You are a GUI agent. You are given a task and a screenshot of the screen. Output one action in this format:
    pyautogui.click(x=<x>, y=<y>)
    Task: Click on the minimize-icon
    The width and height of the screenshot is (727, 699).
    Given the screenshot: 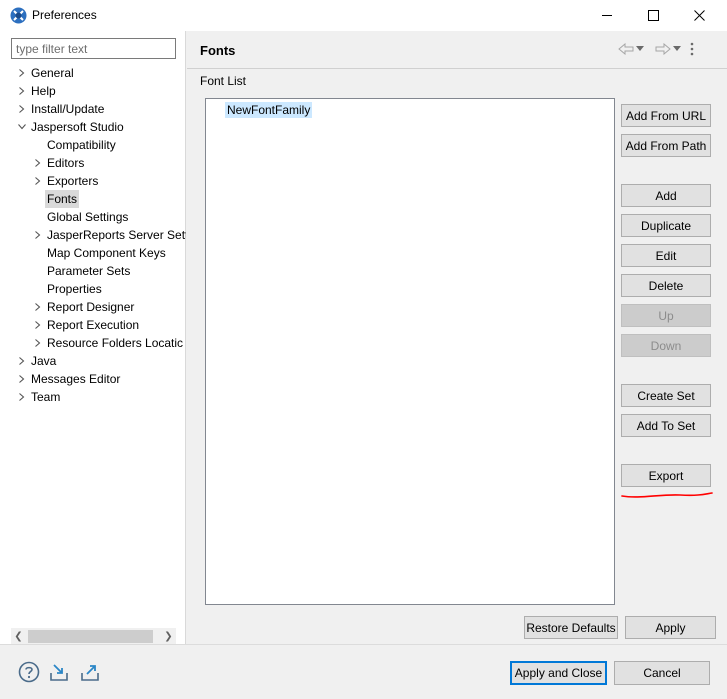 What is the action you would take?
    pyautogui.click(x=606, y=15)
    